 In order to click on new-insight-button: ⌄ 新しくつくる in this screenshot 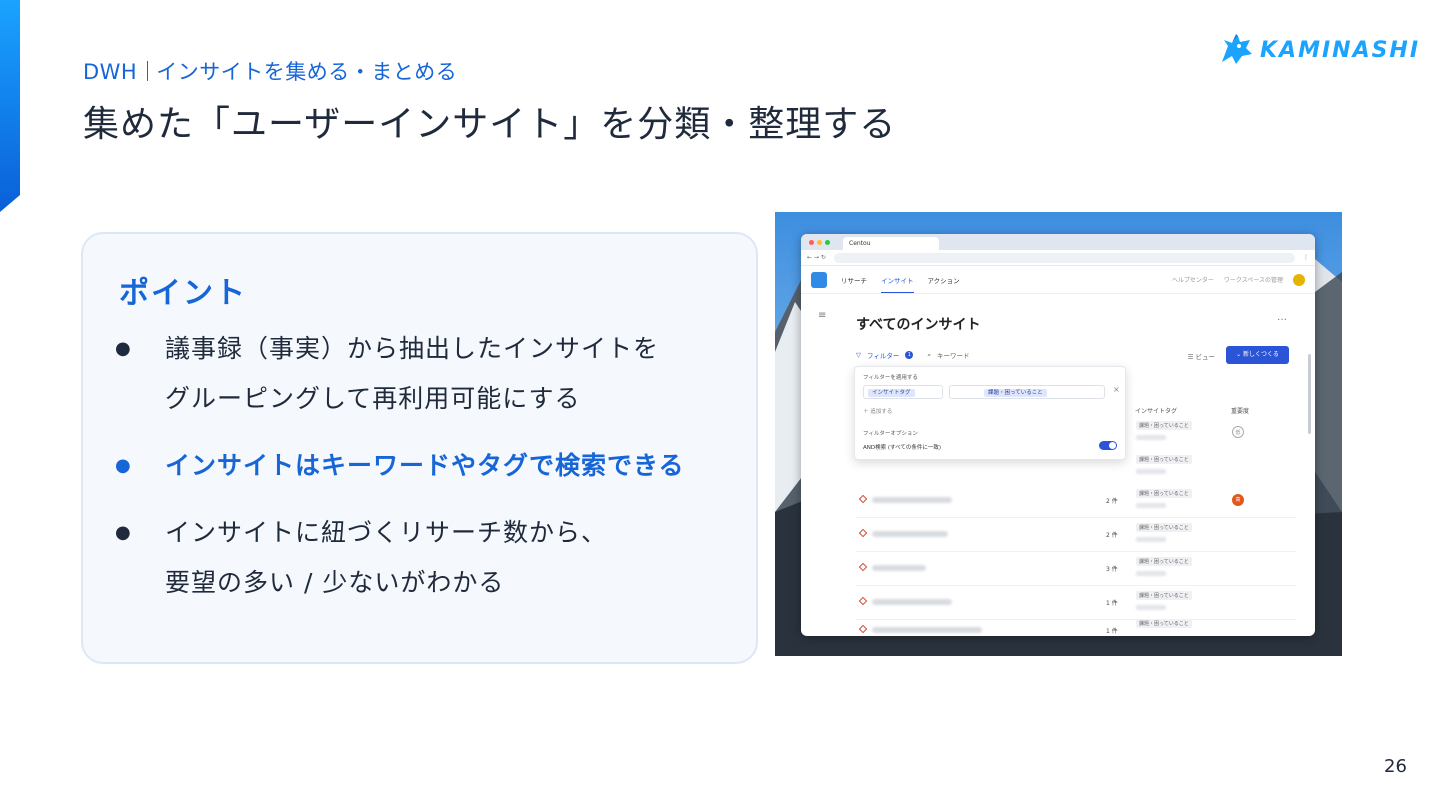, I will do `click(1257, 355)`.